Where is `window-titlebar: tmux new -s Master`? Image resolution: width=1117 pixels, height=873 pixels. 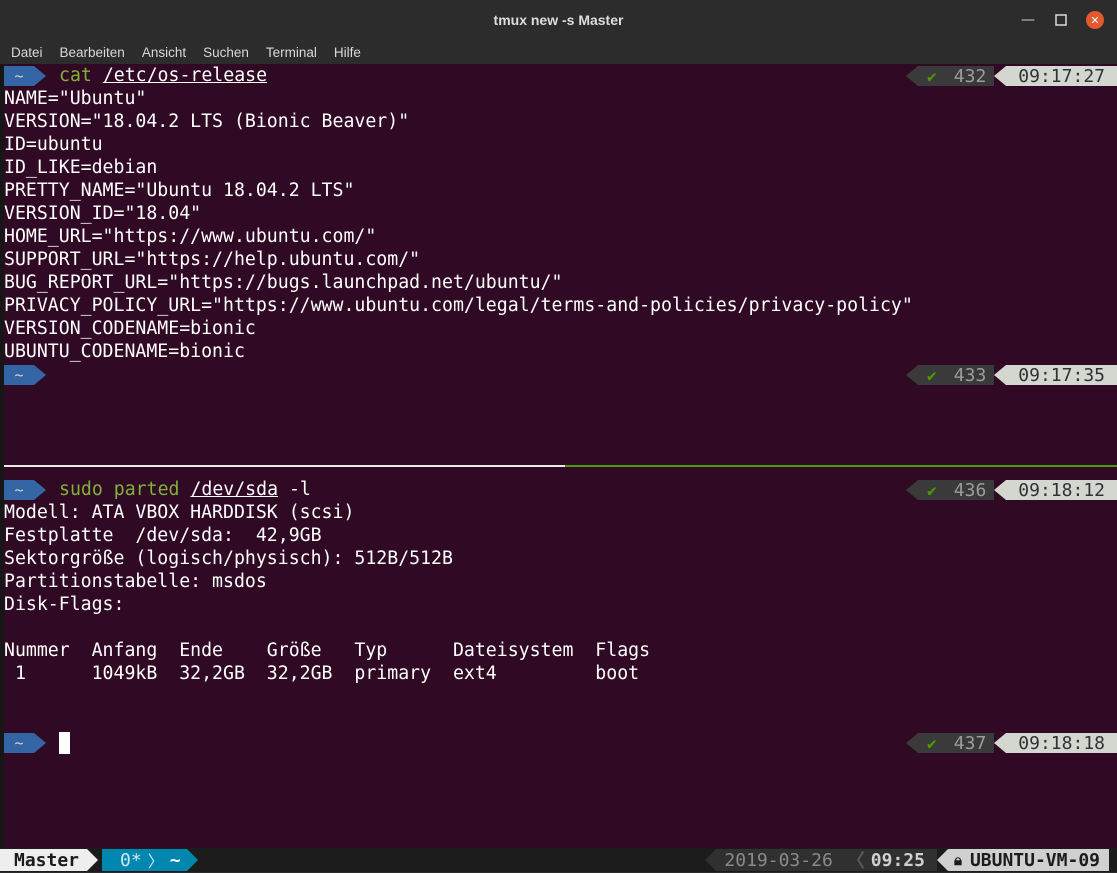
window-titlebar: tmux new -s Master is located at coordinates (558, 20).